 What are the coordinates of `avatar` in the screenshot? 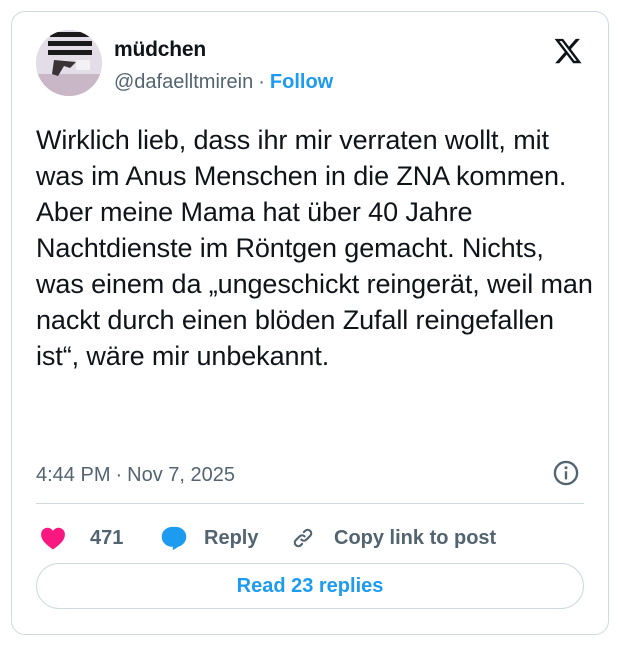 It's located at (69, 63).